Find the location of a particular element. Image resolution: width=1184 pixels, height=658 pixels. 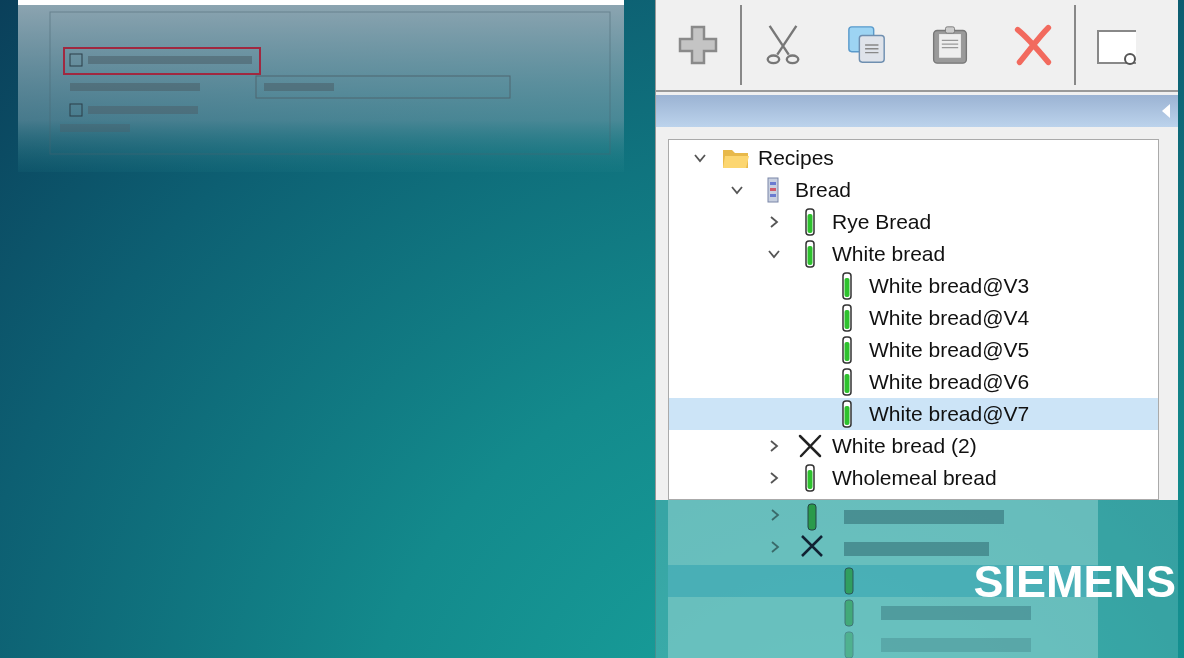

tree-item: Wholemeal bread is located at coordinates (913, 478).